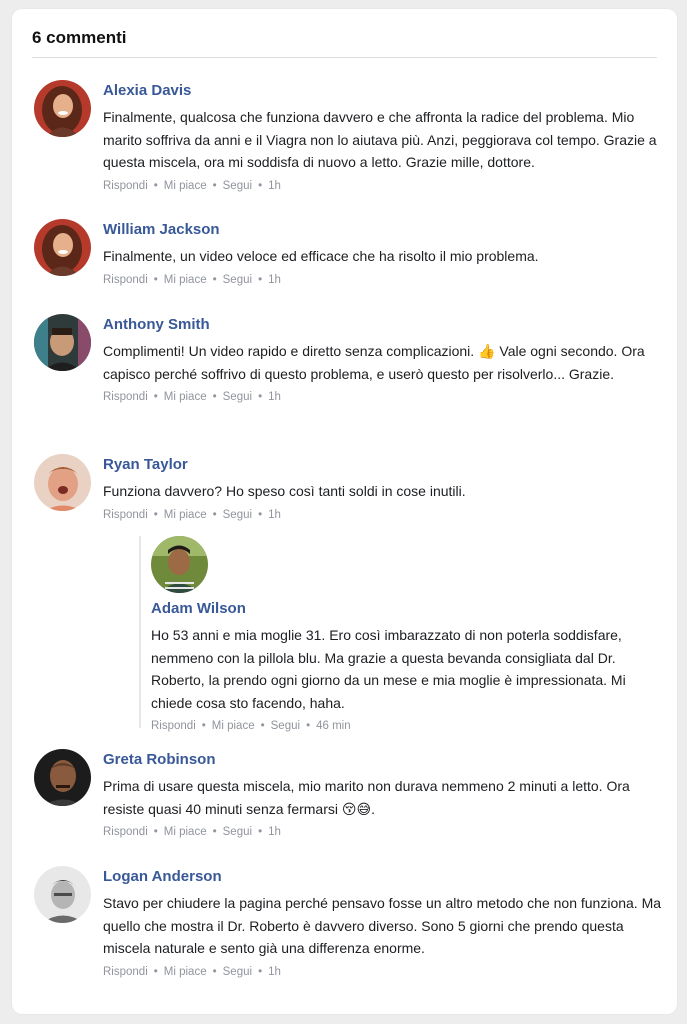 Image resolution: width=687 pixels, height=1024 pixels. I want to click on avatar-greta-robinson, so click(62, 777).